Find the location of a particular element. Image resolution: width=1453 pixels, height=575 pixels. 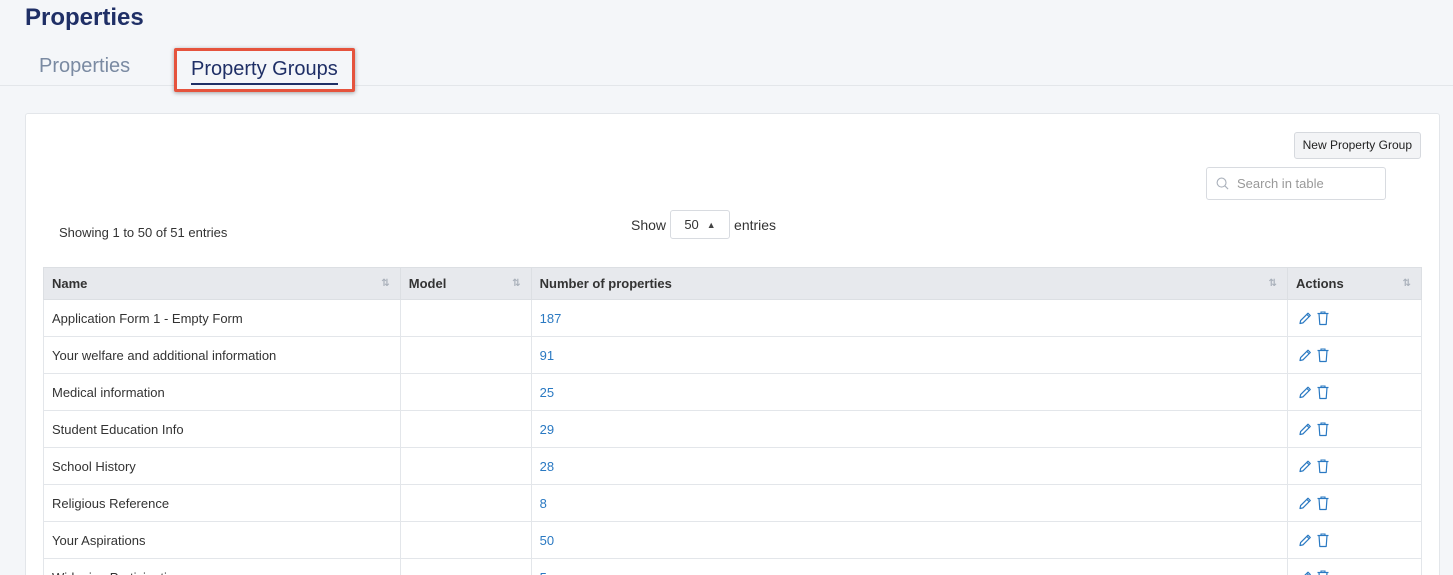

search-box is located at coordinates (1296, 183).